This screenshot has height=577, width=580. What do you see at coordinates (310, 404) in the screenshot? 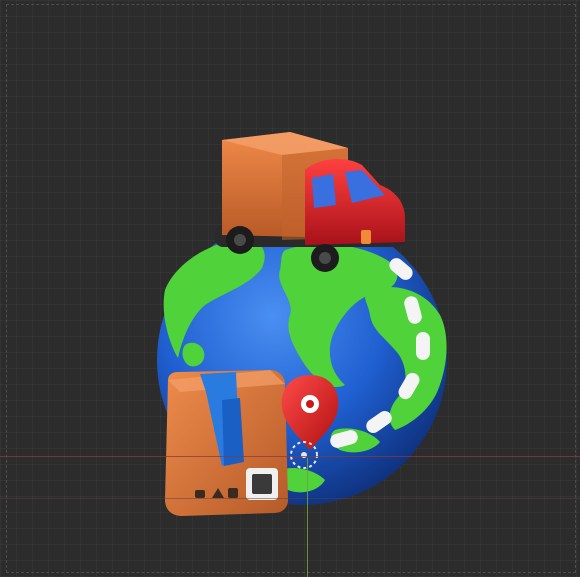
I see `location-pin-dot-inner` at bounding box center [310, 404].